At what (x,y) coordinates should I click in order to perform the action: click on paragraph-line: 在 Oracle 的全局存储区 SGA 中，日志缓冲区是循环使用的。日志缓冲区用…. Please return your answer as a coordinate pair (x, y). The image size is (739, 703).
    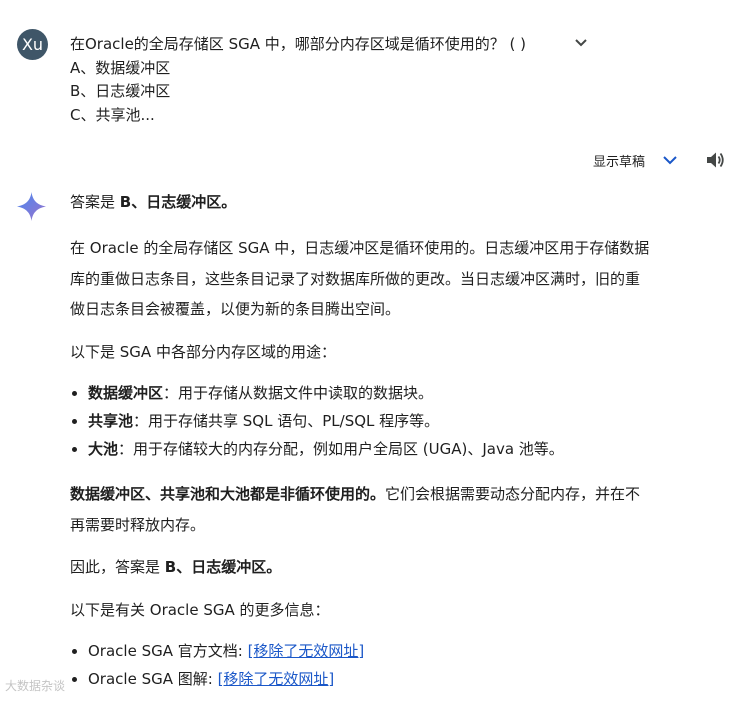
    Looking at the image, I should click on (360, 248).